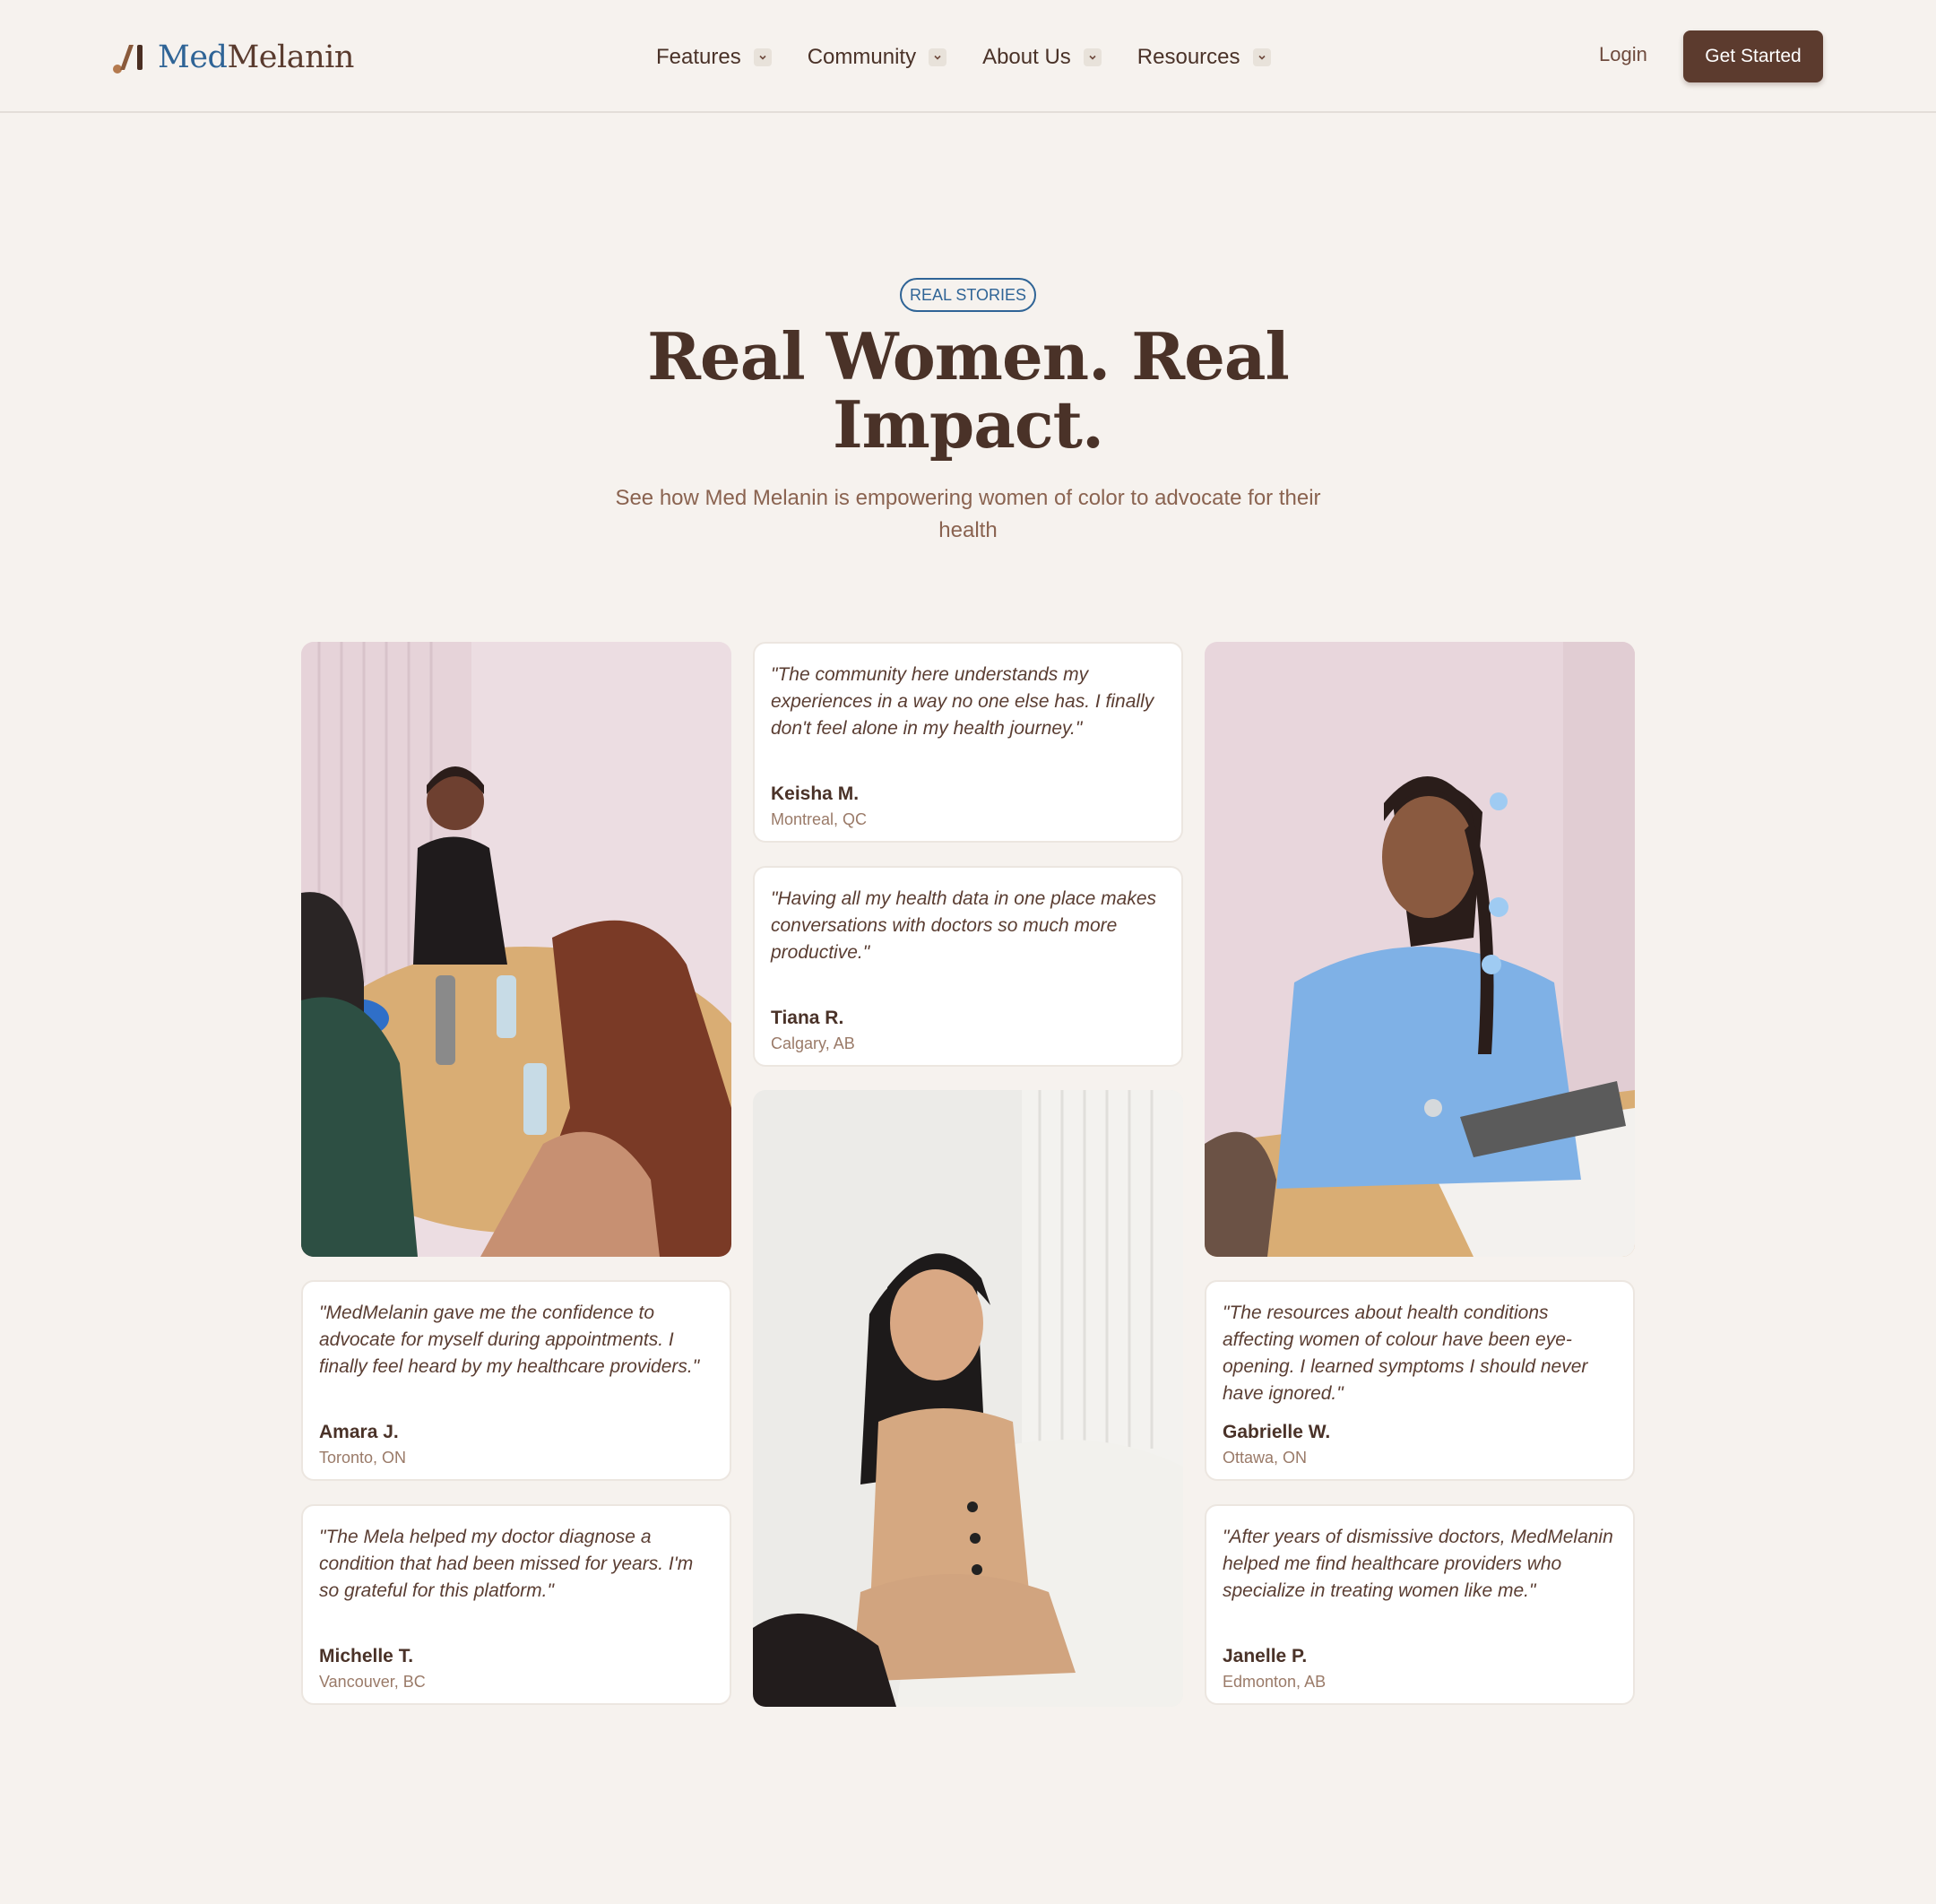  I want to click on logo: MedMelanin, so click(233, 57).